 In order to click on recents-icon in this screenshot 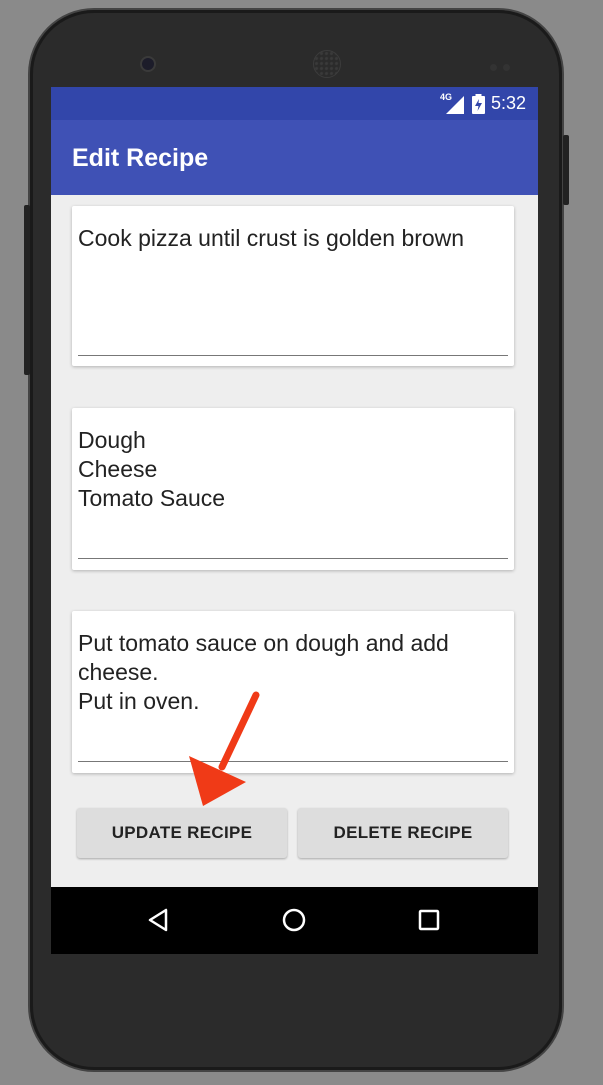, I will do `click(429, 920)`.